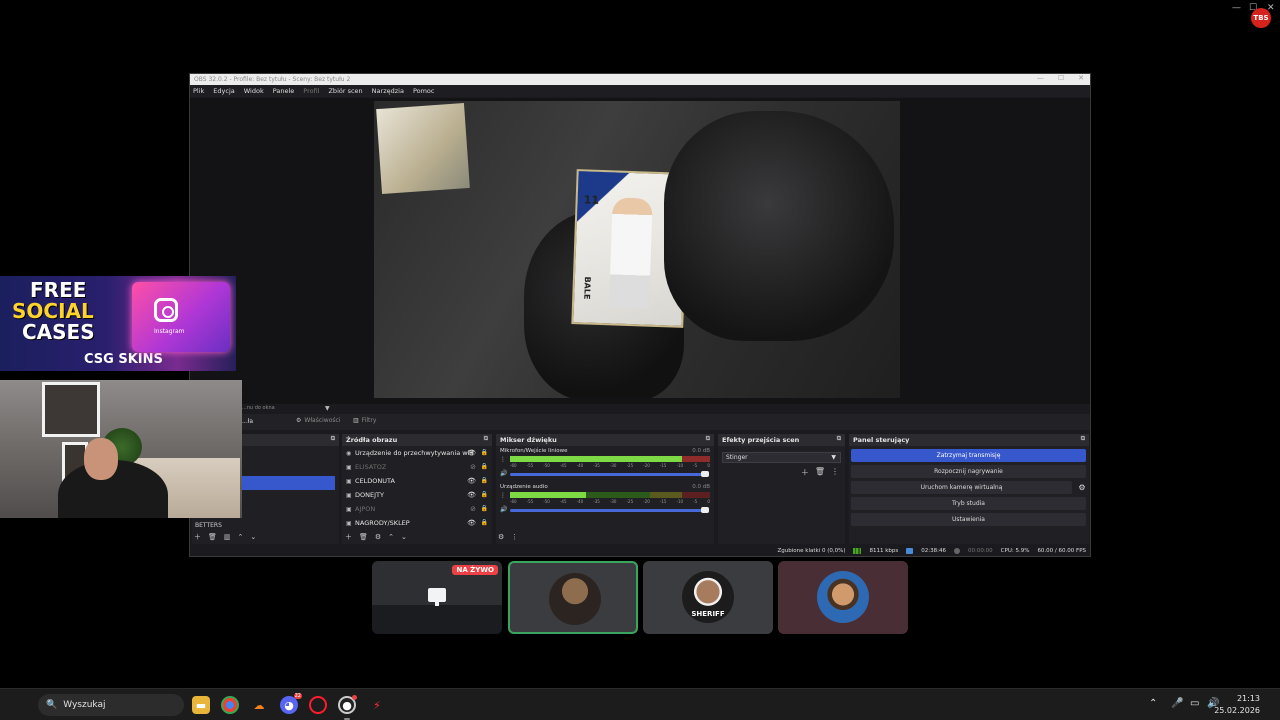 The width and height of the screenshot is (1280, 720). What do you see at coordinates (968, 455) in the screenshot?
I see `stop-streaming-button: Zatrzymaj transmisję` at bounding box center [968, 455].